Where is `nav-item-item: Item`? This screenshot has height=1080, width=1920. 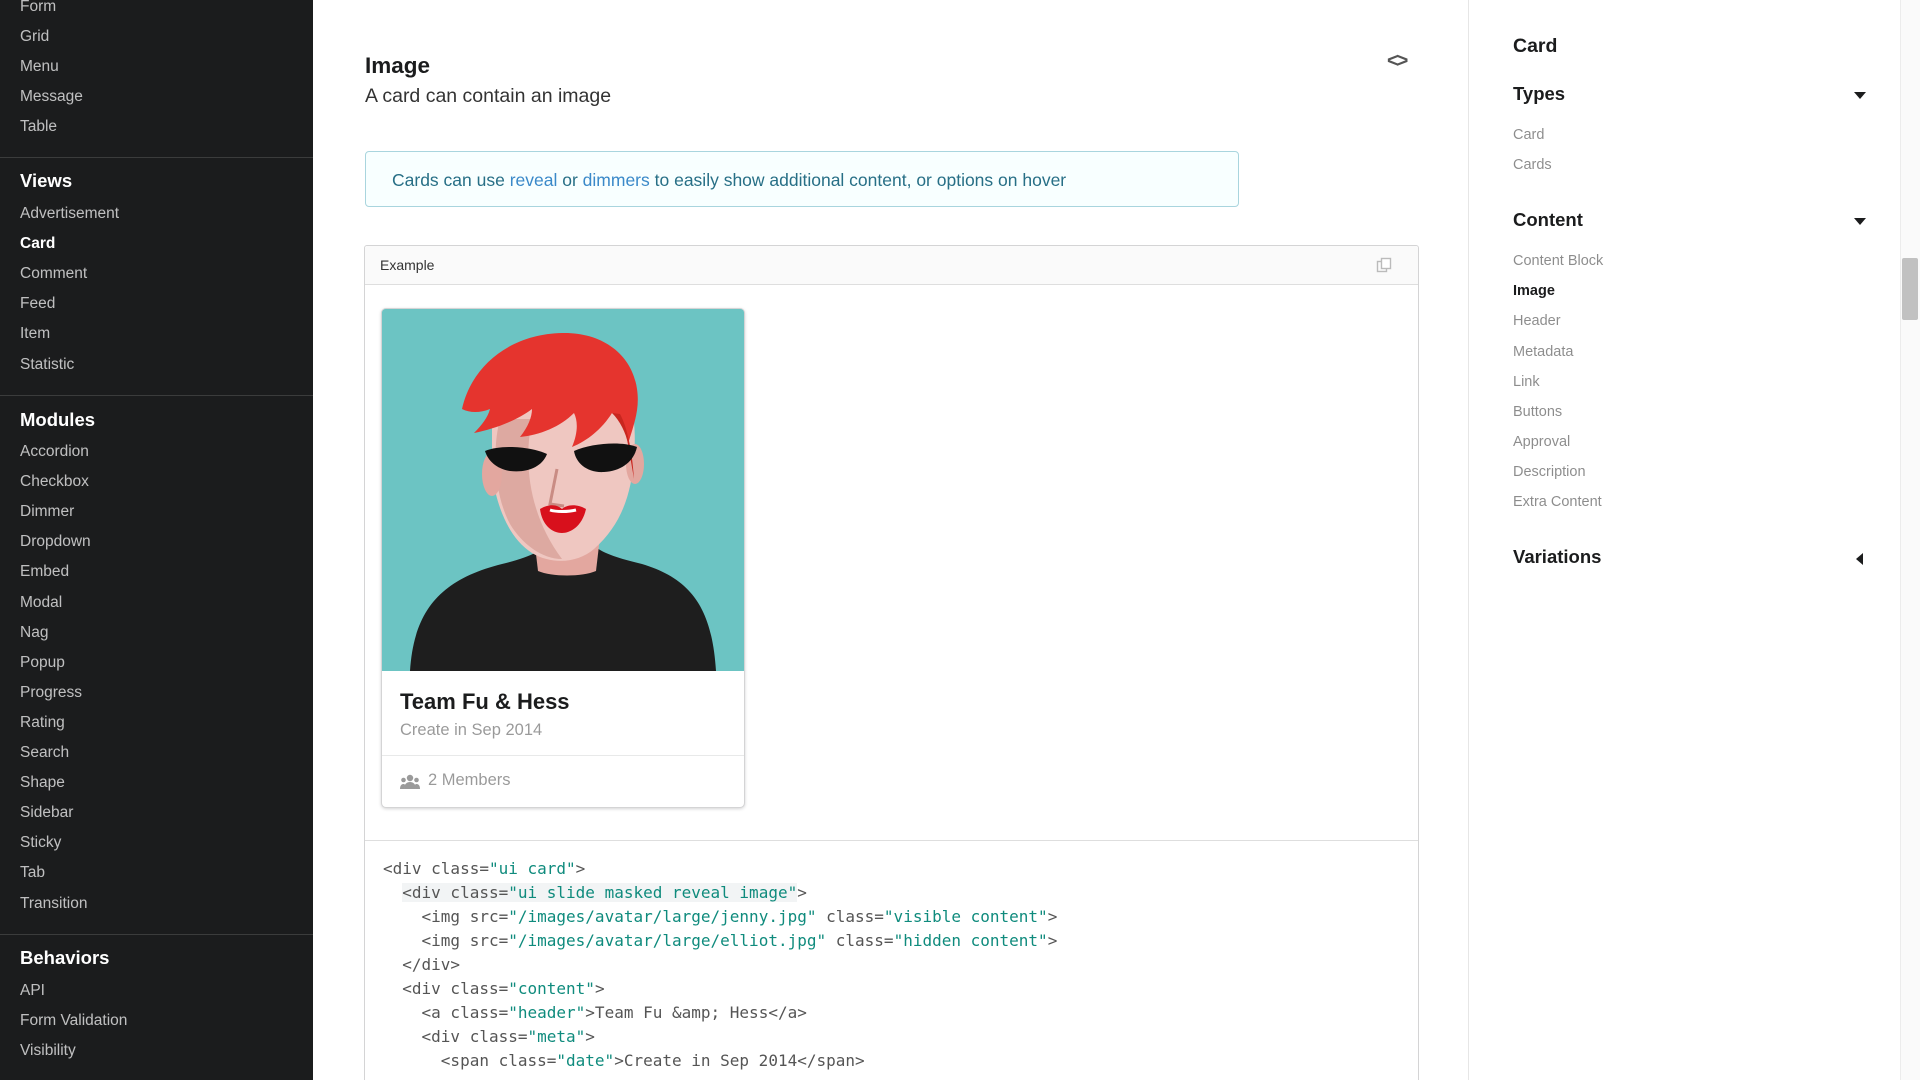
nav-item-item: Item is located at coordinates (35, 334).